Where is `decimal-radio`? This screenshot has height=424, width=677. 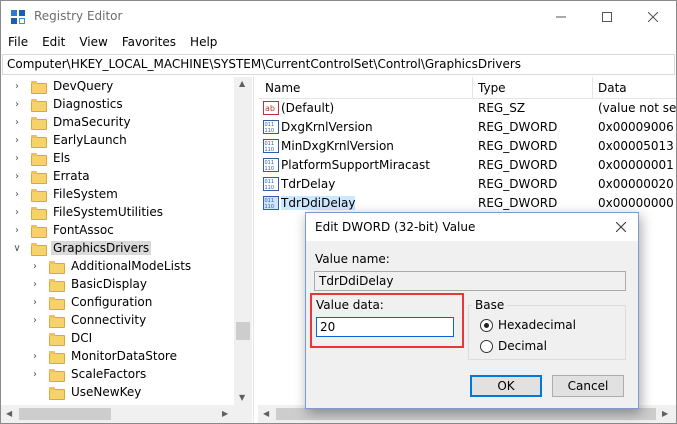
decimal-radio is located at coordinates (486, 346).